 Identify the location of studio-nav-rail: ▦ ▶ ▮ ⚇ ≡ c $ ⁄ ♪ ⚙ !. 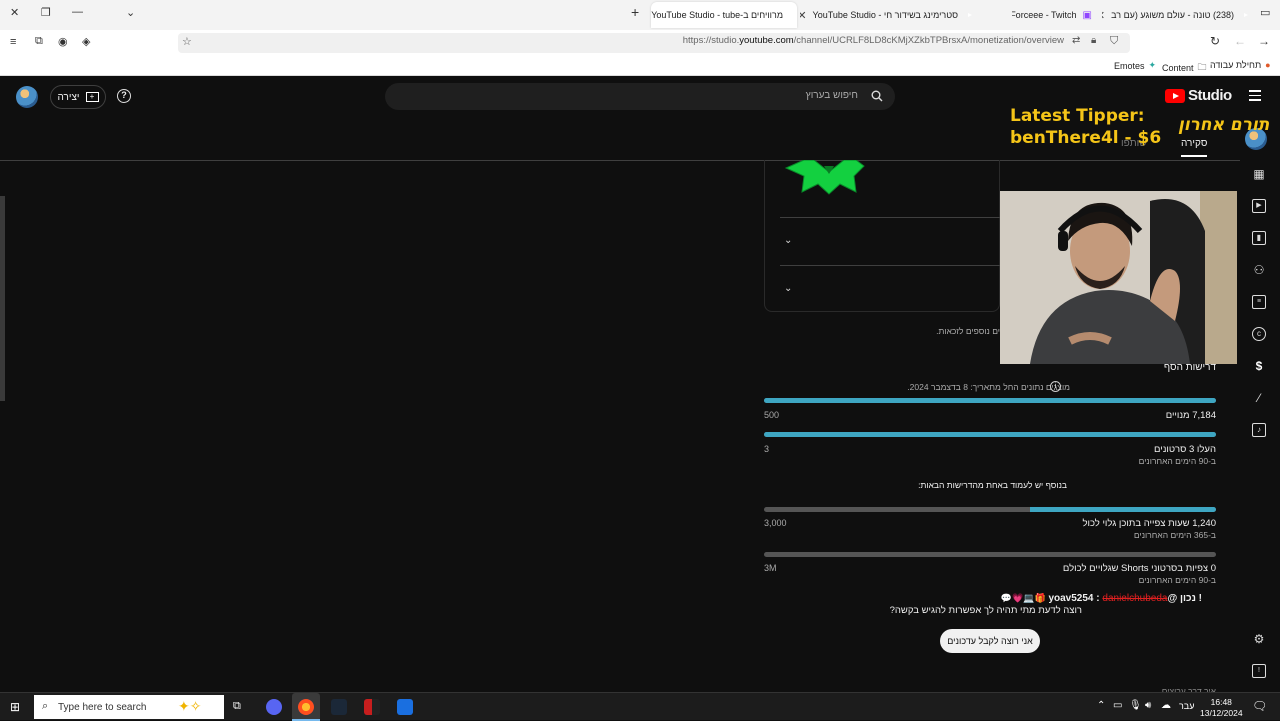
(1260, 406).